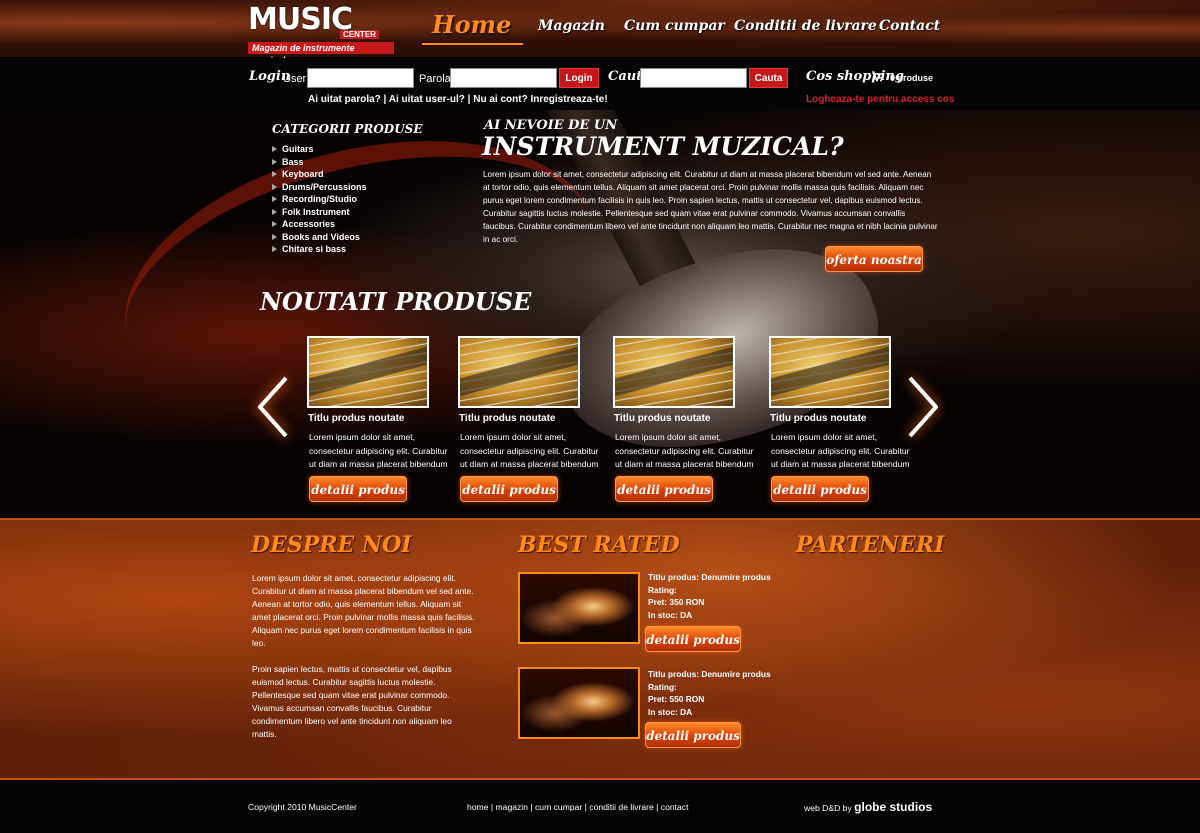 Image resolution: width=1200 pixels, height=833 pixels. Describe the element at coordinates (319, 187) in the screenshot. I see `category-item: Drums/Percussions` at that location.